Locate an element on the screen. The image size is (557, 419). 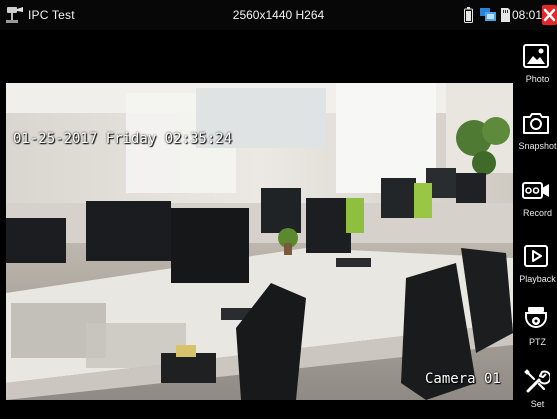
settings-button: Set is located at coordinates (535, 389).